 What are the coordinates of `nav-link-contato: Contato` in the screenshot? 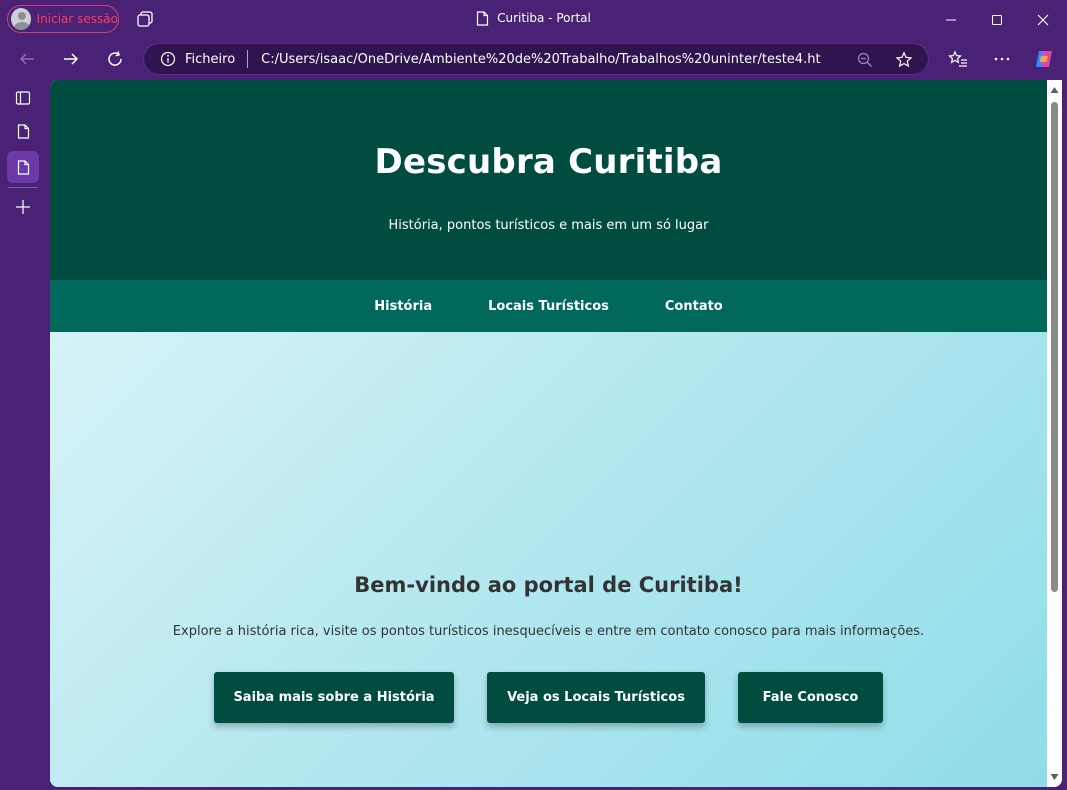 It's located at (694, 306).